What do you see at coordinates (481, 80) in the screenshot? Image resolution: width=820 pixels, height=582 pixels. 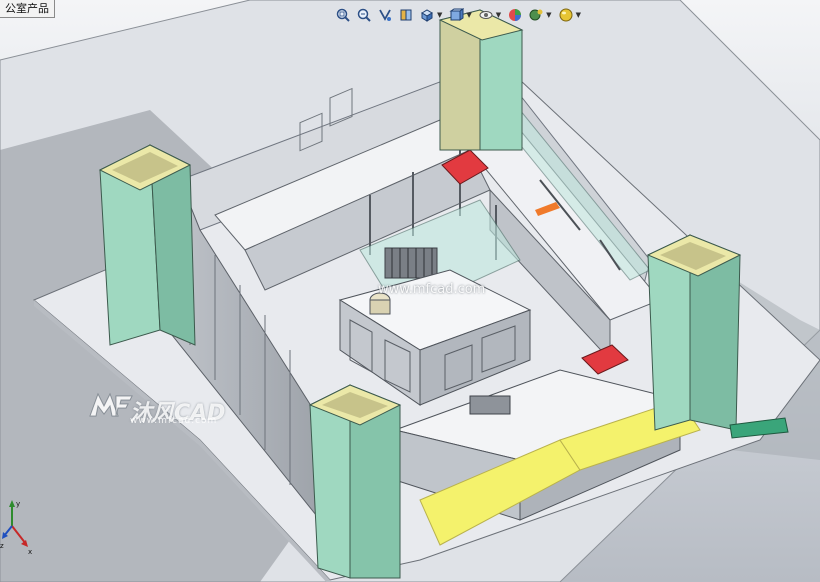 I see `pillar-back` at bounding box center [481, 80].